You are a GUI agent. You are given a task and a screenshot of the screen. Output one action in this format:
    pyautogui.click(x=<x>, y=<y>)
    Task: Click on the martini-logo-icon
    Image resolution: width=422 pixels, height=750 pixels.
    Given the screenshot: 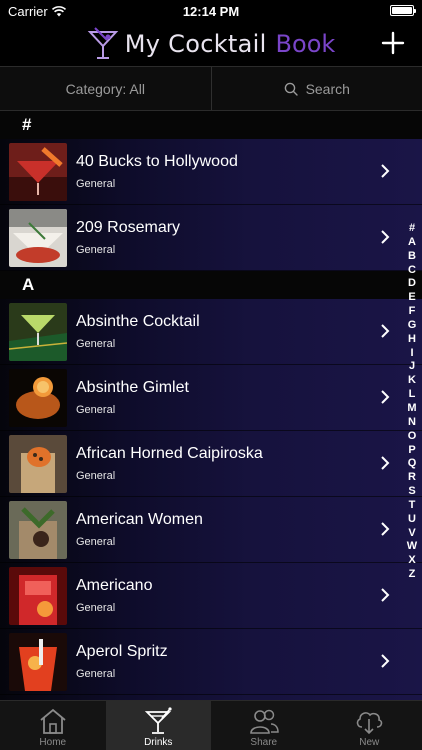 What is the action you would take?
    pyautogui.click(x=103, y=43)
    